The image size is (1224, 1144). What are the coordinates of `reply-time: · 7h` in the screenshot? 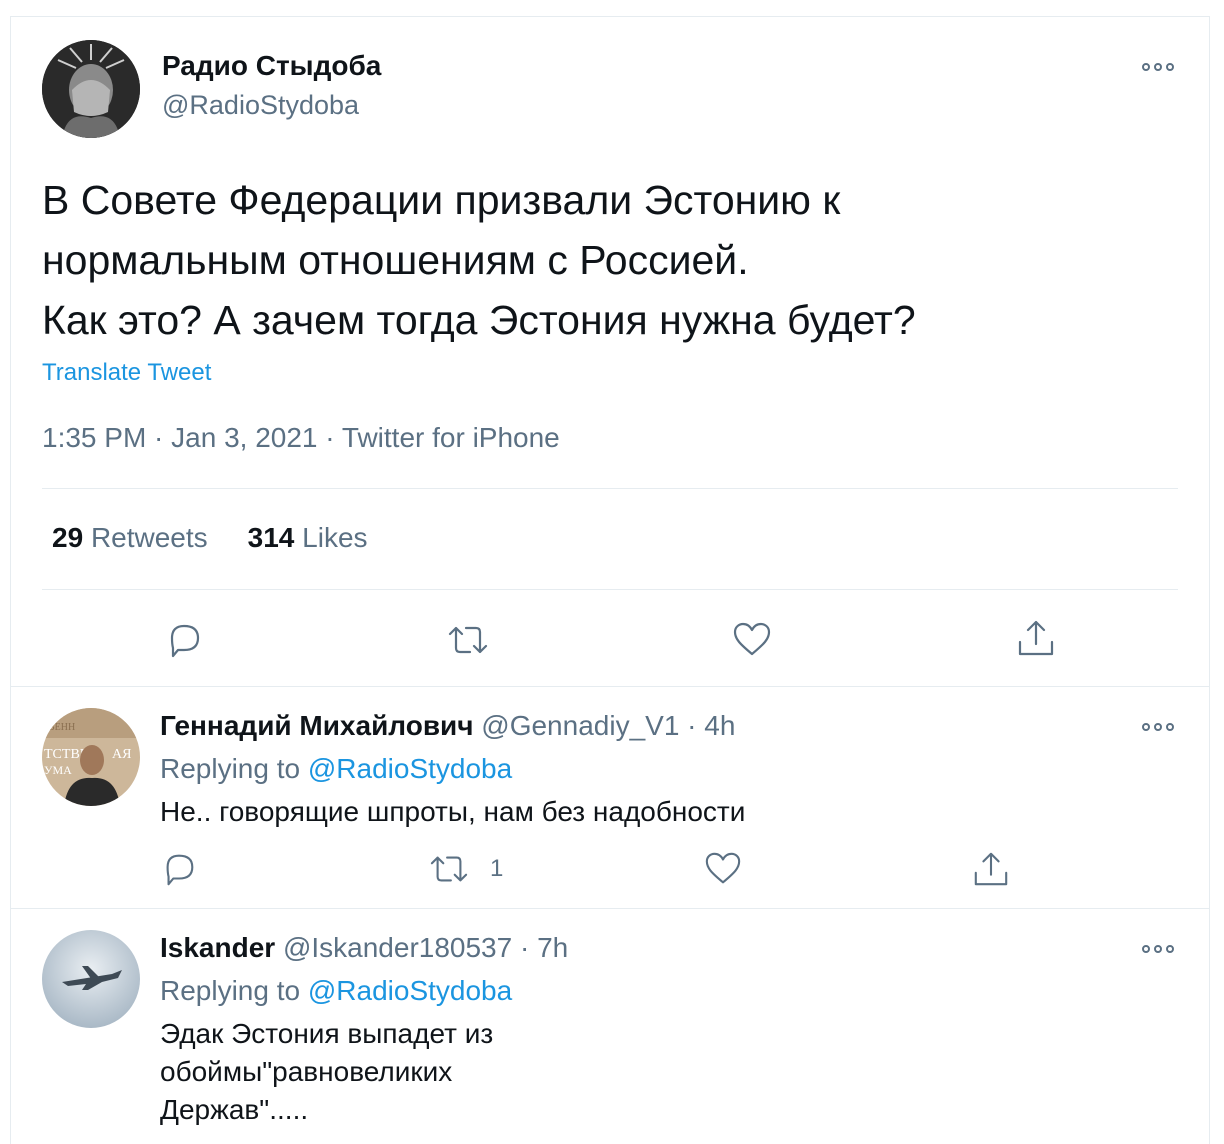 It's located at (544, 947).